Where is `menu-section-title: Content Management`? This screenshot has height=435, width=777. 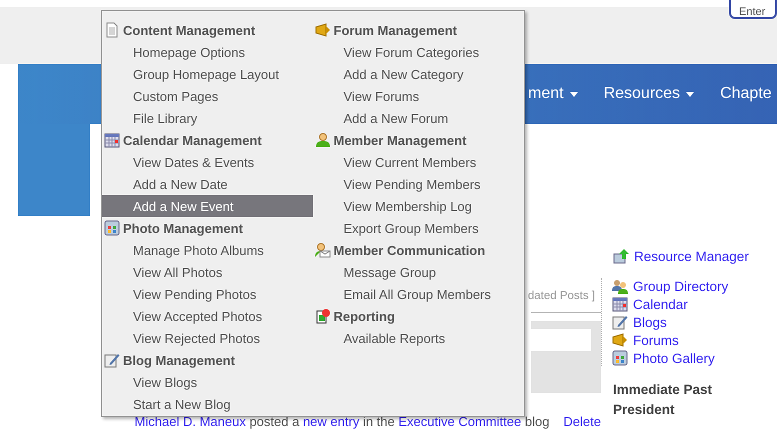 menu-section-title: Content Management is located at coordinates (189, 30).